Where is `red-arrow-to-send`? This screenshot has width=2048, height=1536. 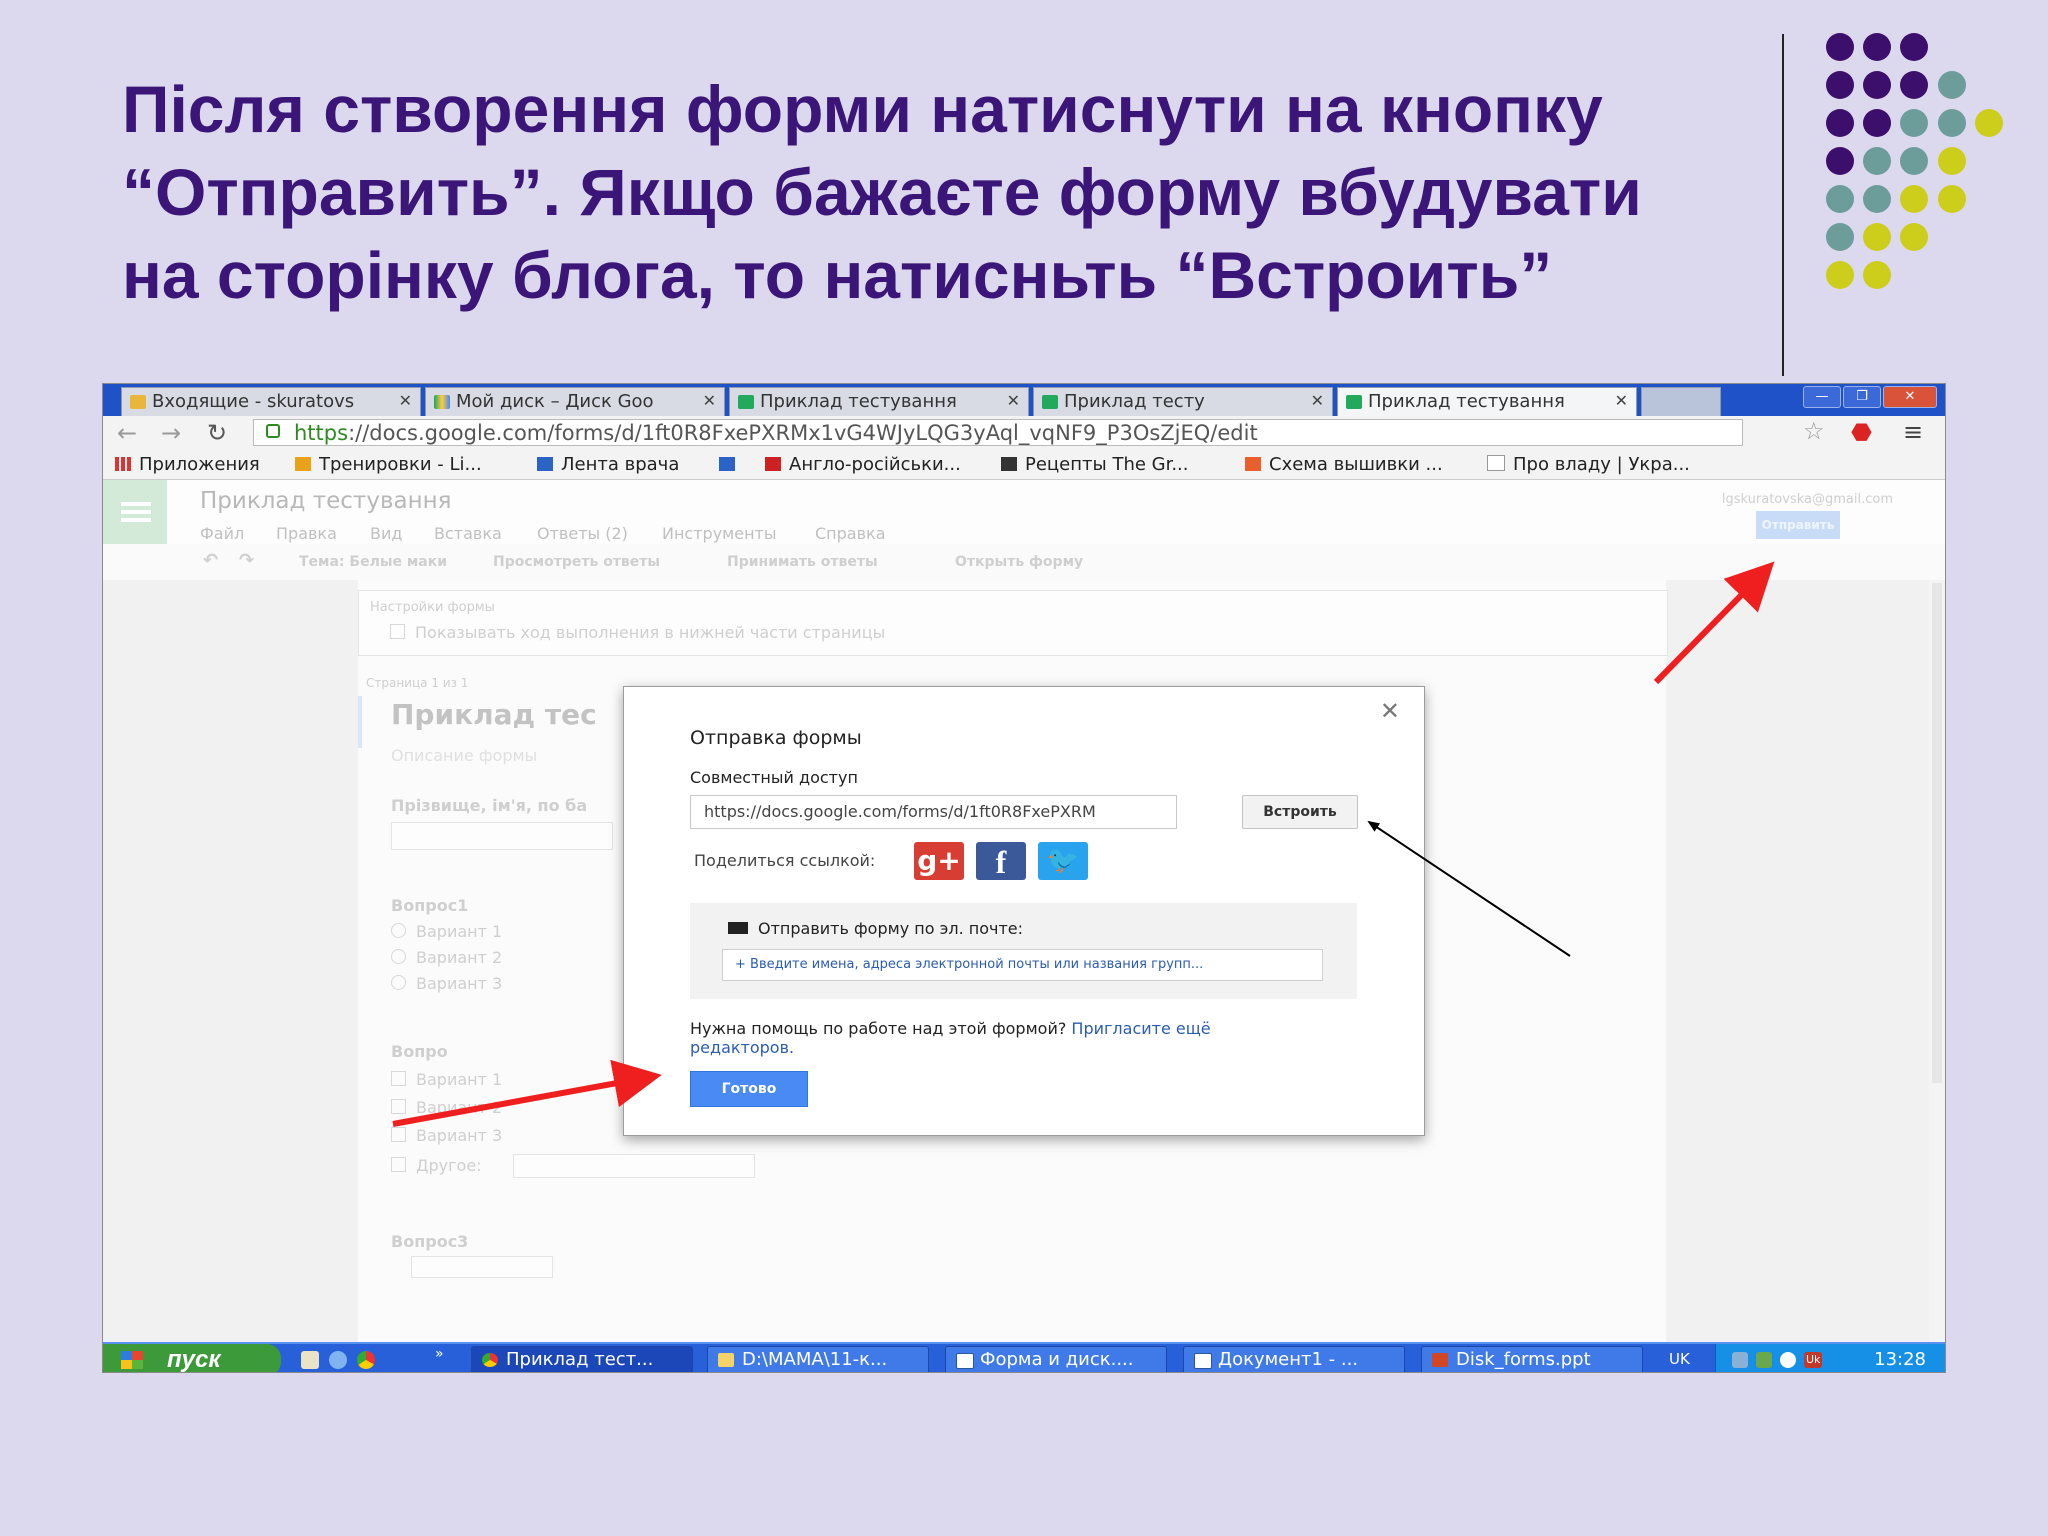
red-arrow-to-send is located at coordinates (1714, 623).